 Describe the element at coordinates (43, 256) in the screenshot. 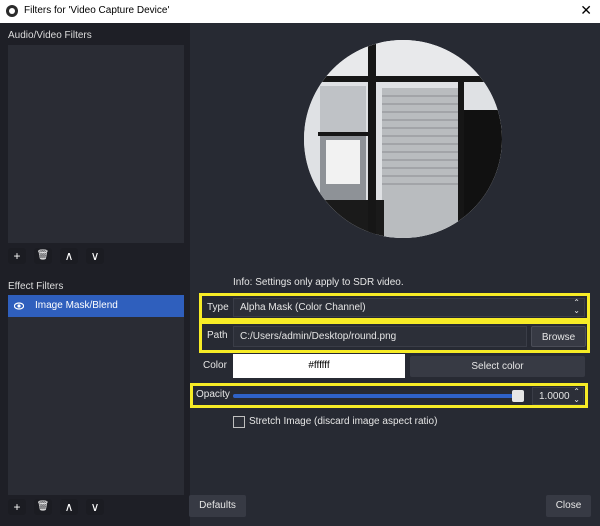

I see `remove-filter-button: 🗑` at that location.